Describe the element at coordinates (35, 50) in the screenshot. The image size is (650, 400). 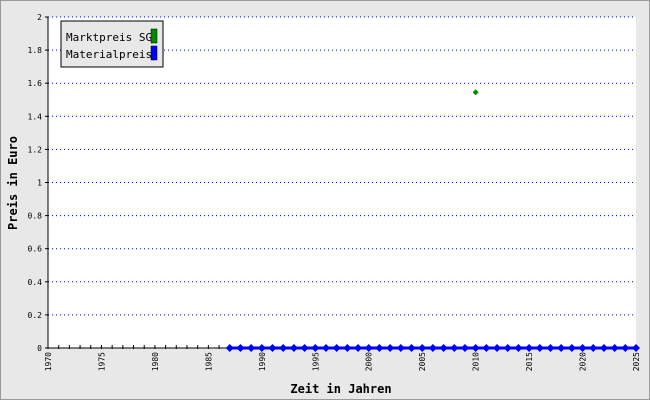
I see `y-tick-label: 1.8` at that location.